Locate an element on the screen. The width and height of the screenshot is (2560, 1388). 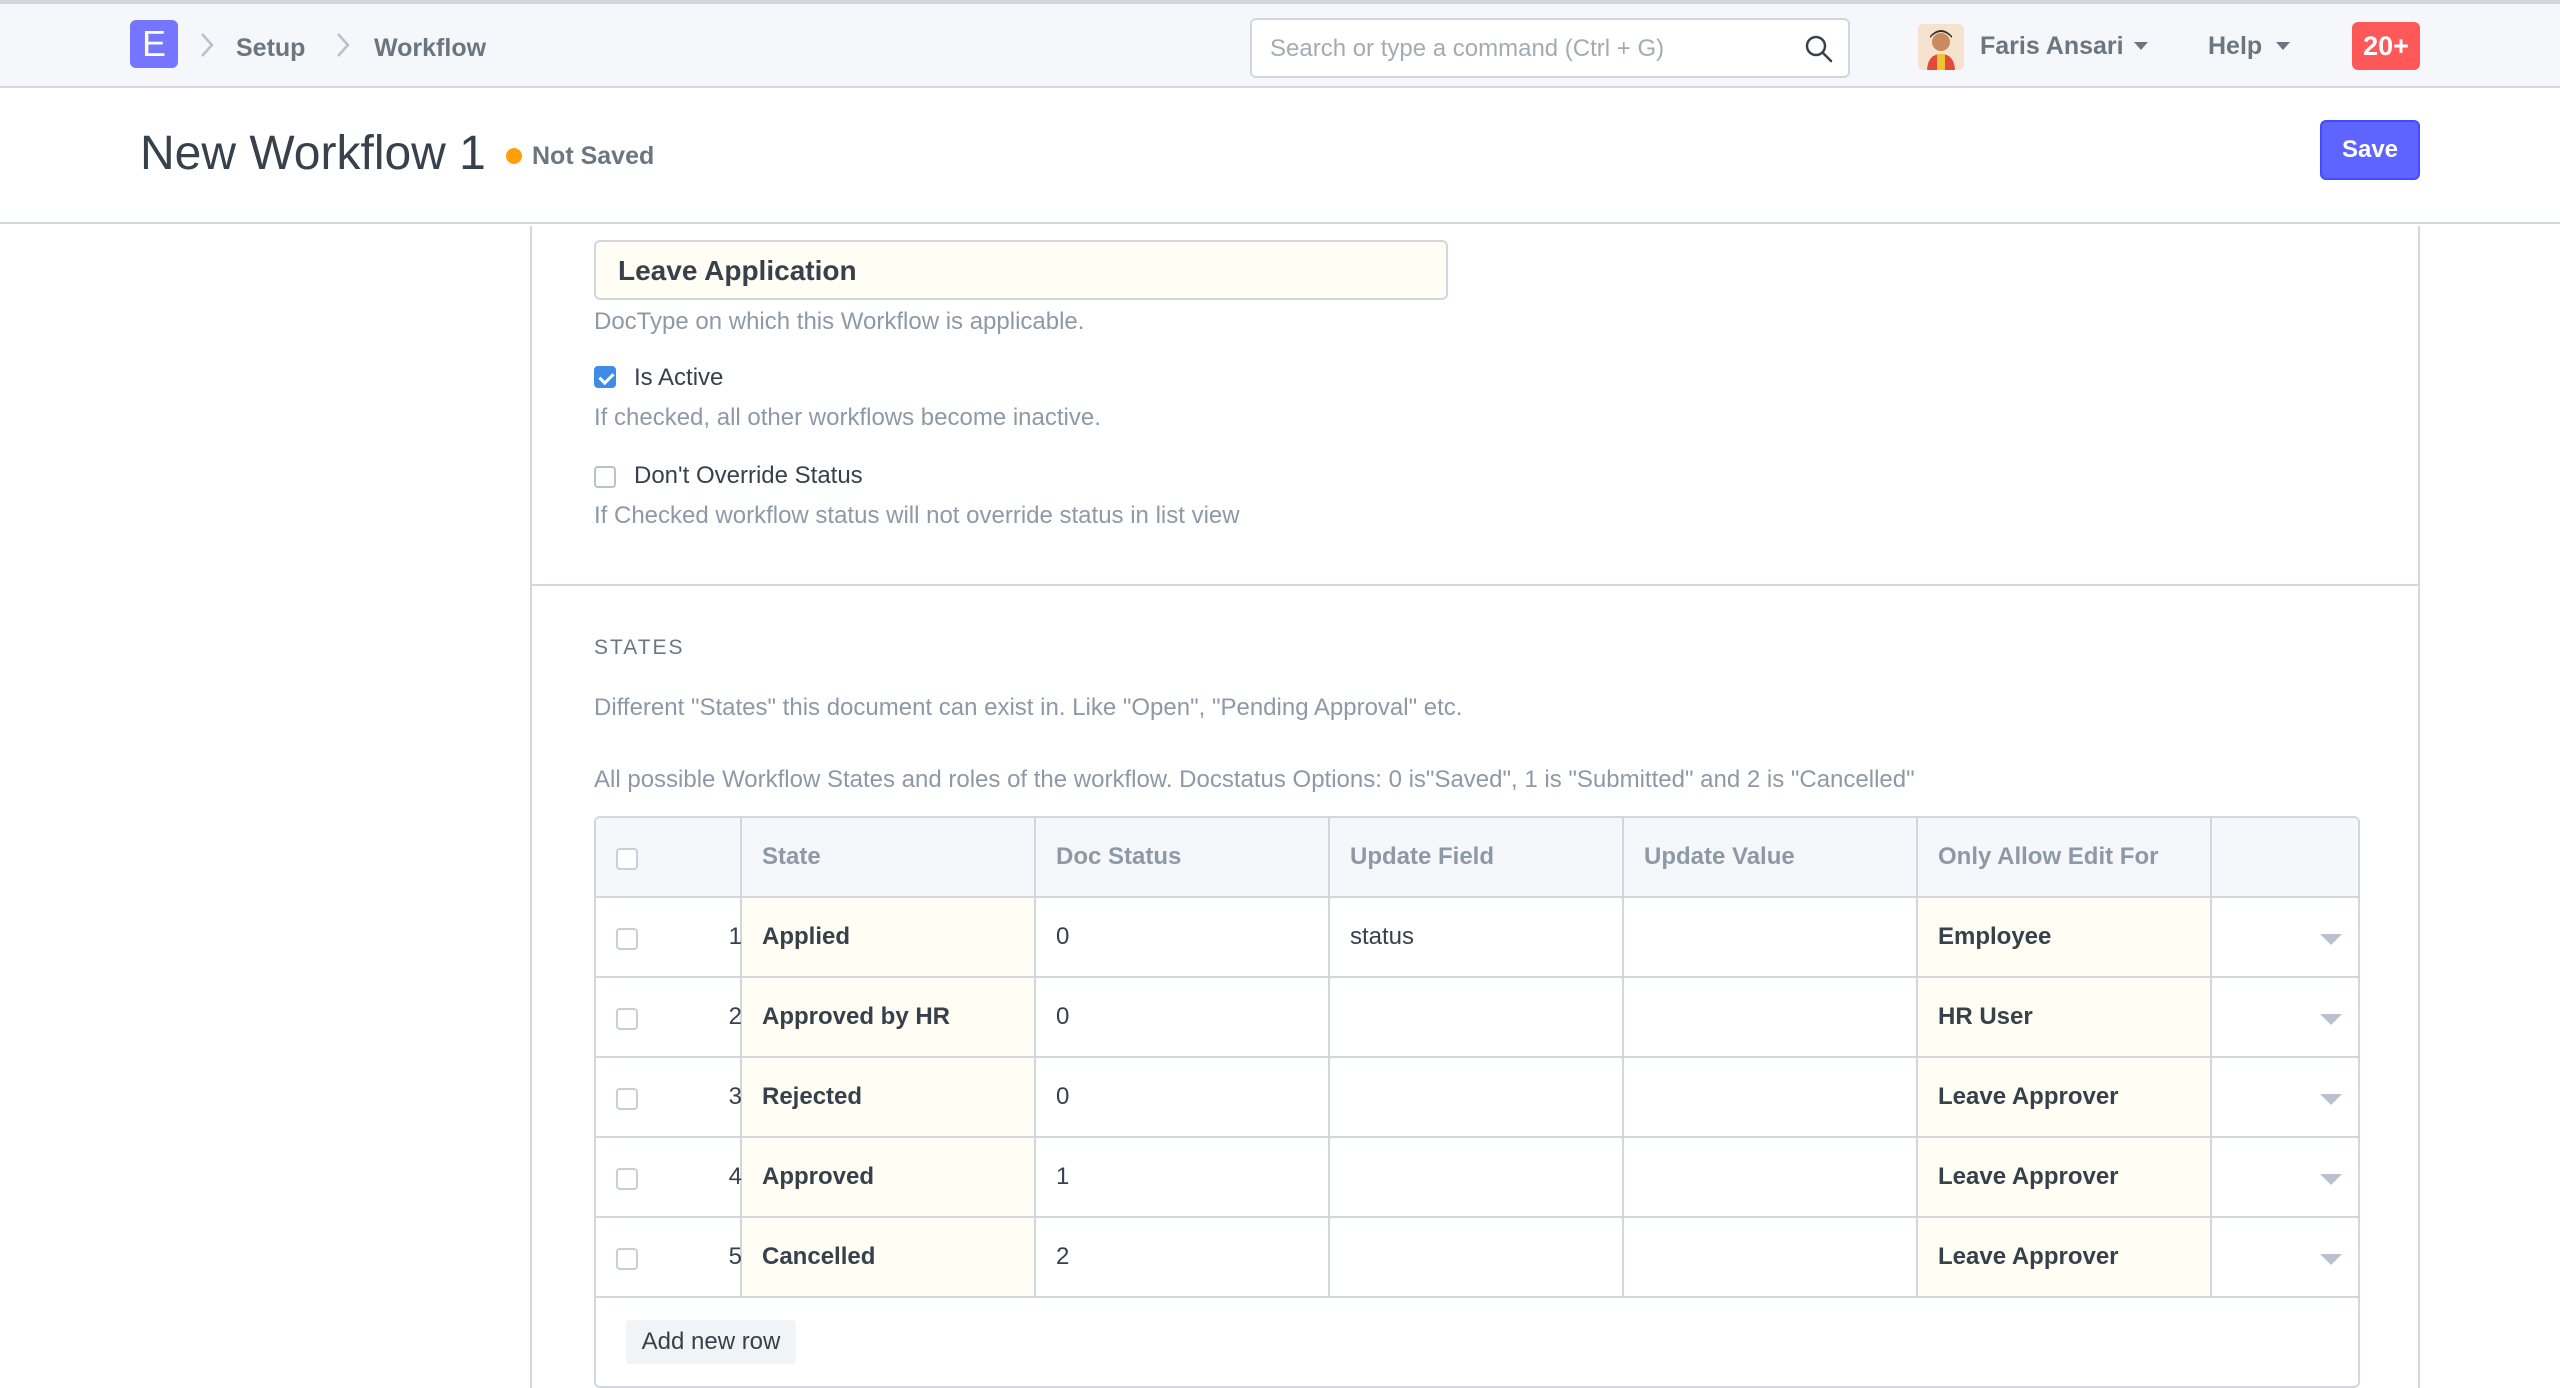
page-head: New Workflow 1 Not Saved Save is located at coordinates (1280, 156).